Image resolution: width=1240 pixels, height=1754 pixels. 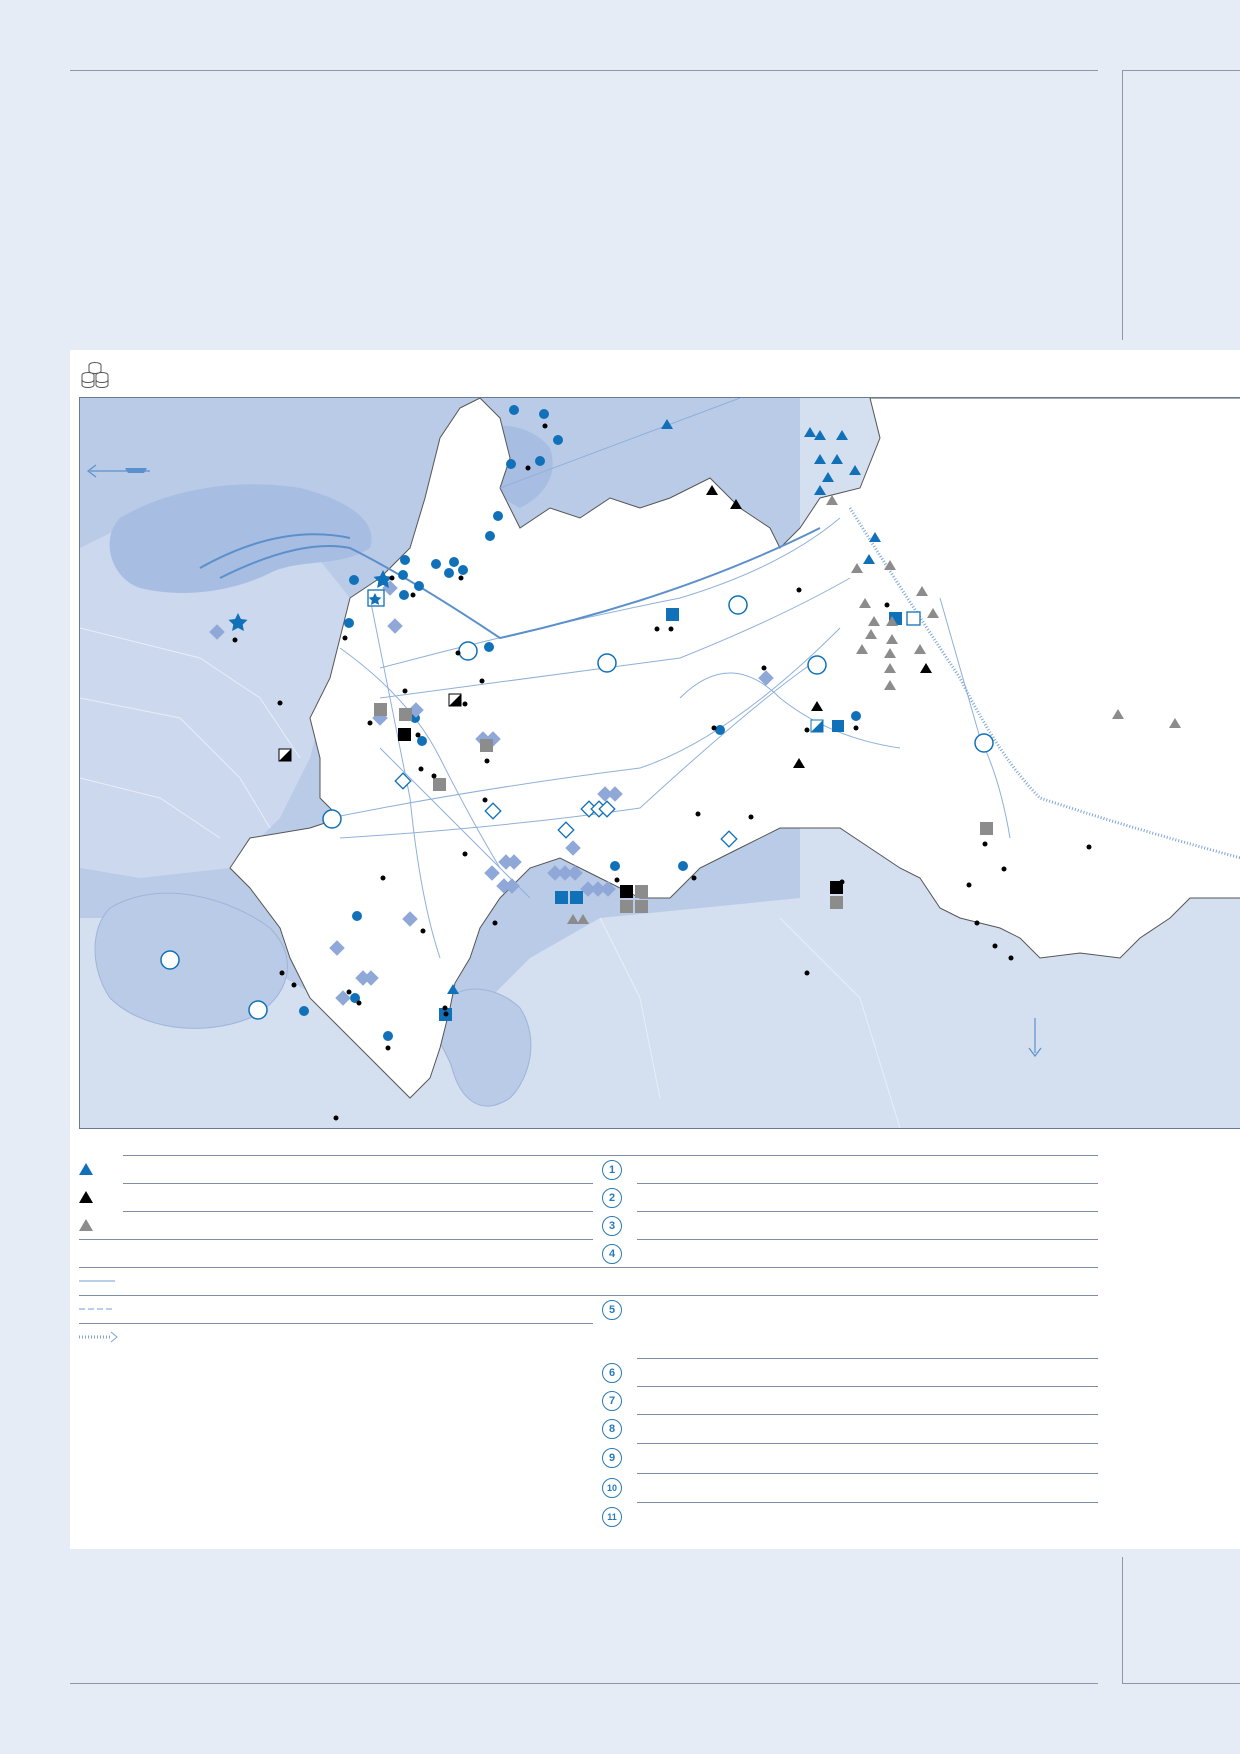 I want to click on pipeline-arrow-icon, so click(x=98, y=1337).